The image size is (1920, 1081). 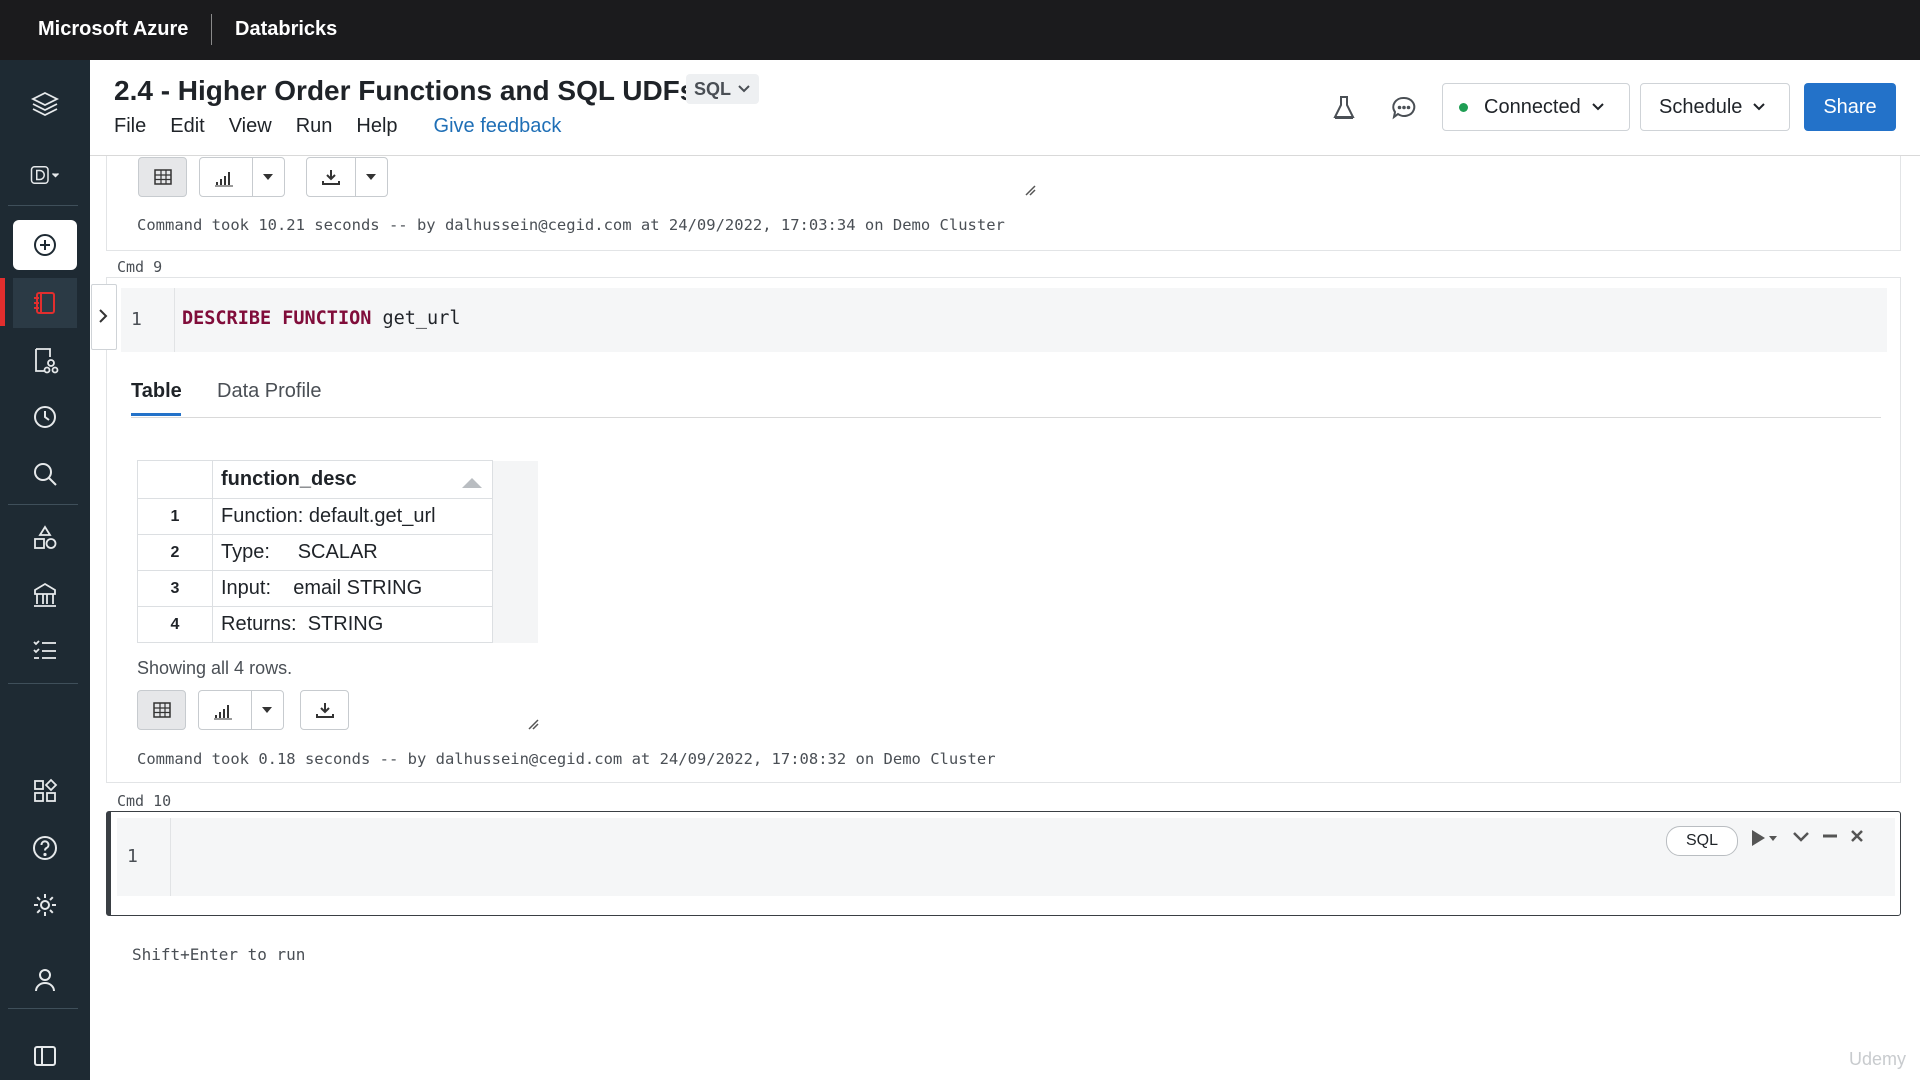 What do you see at coordinates (289, 479) in the screenshot?
I see `column-header-label: function_desc` at bounding box center [289, 479].